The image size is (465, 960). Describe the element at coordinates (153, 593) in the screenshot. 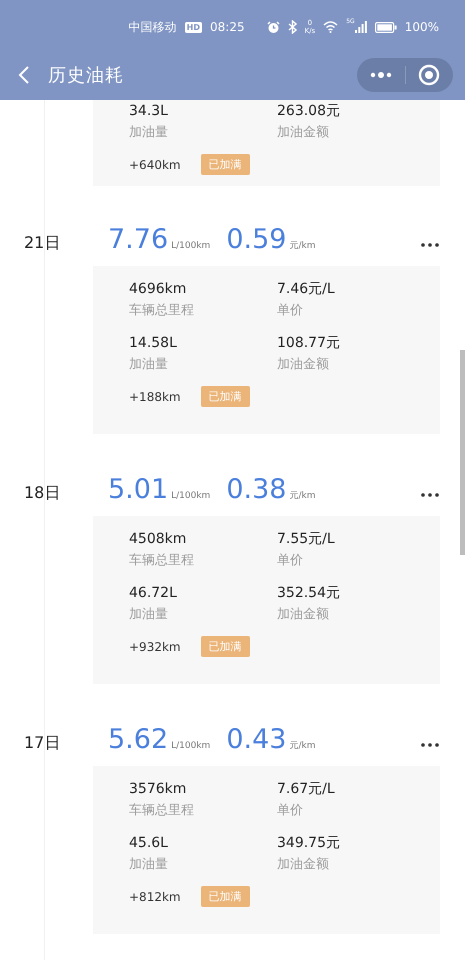

I see `fuel-volume: 46.72L` at that location.